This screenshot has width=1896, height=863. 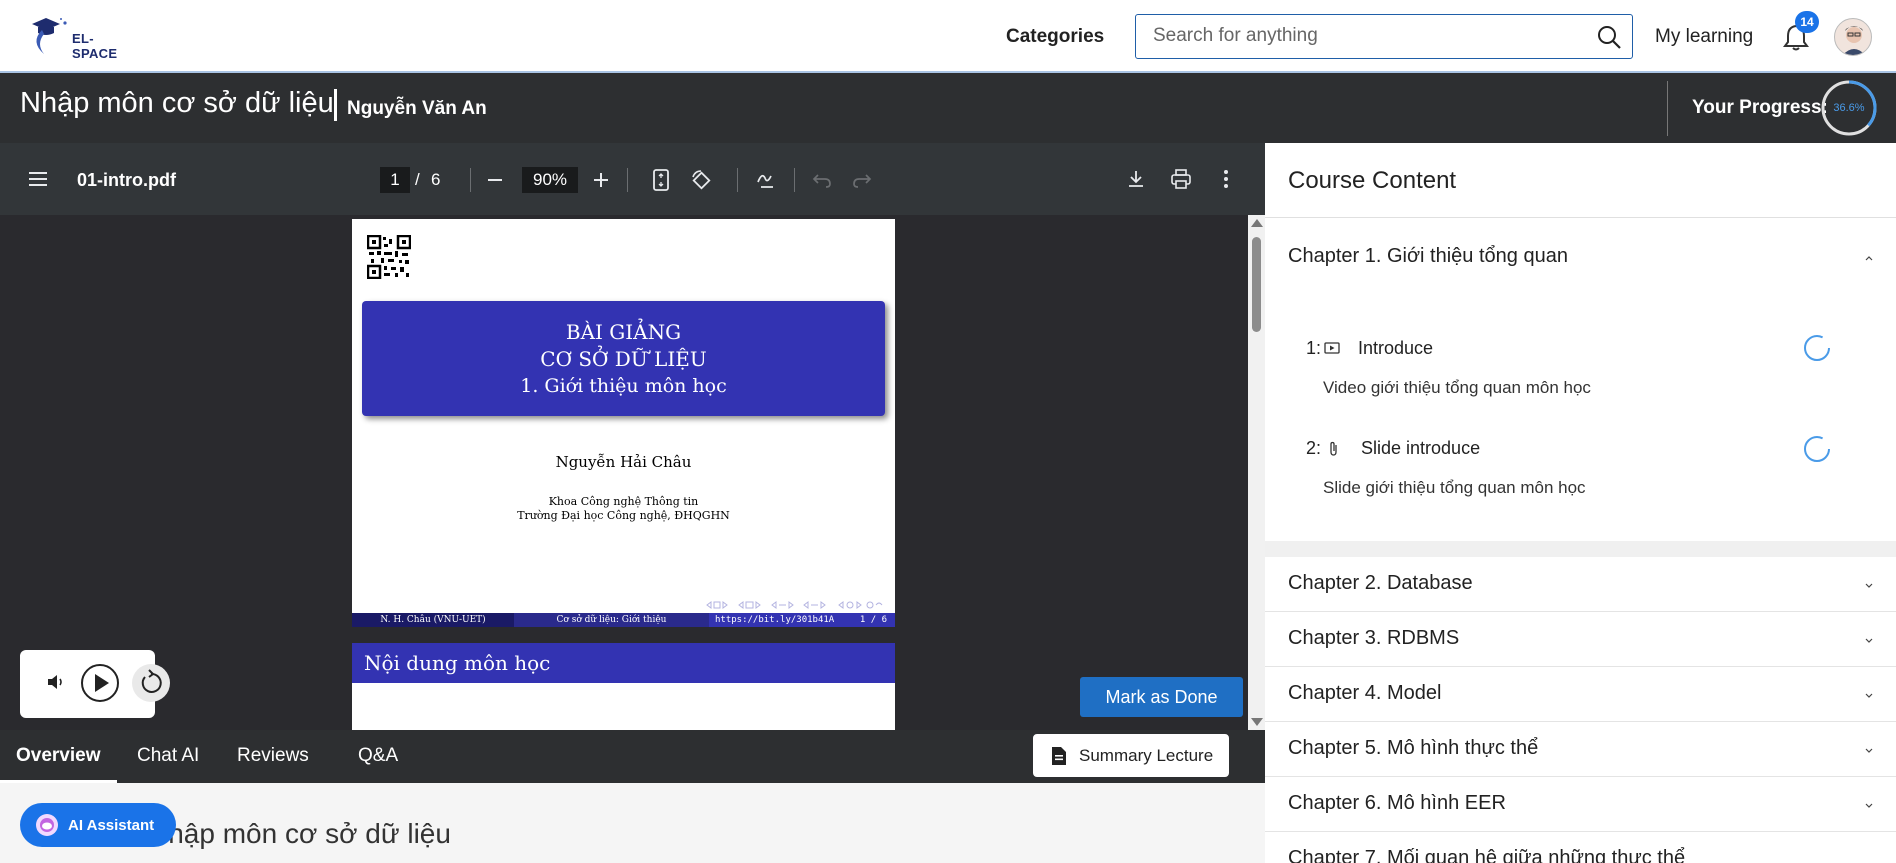 I want to click on slide-institution-2: Trường Đại học Công nghệ, ĐHQGHN, so click(x=623, y=515).